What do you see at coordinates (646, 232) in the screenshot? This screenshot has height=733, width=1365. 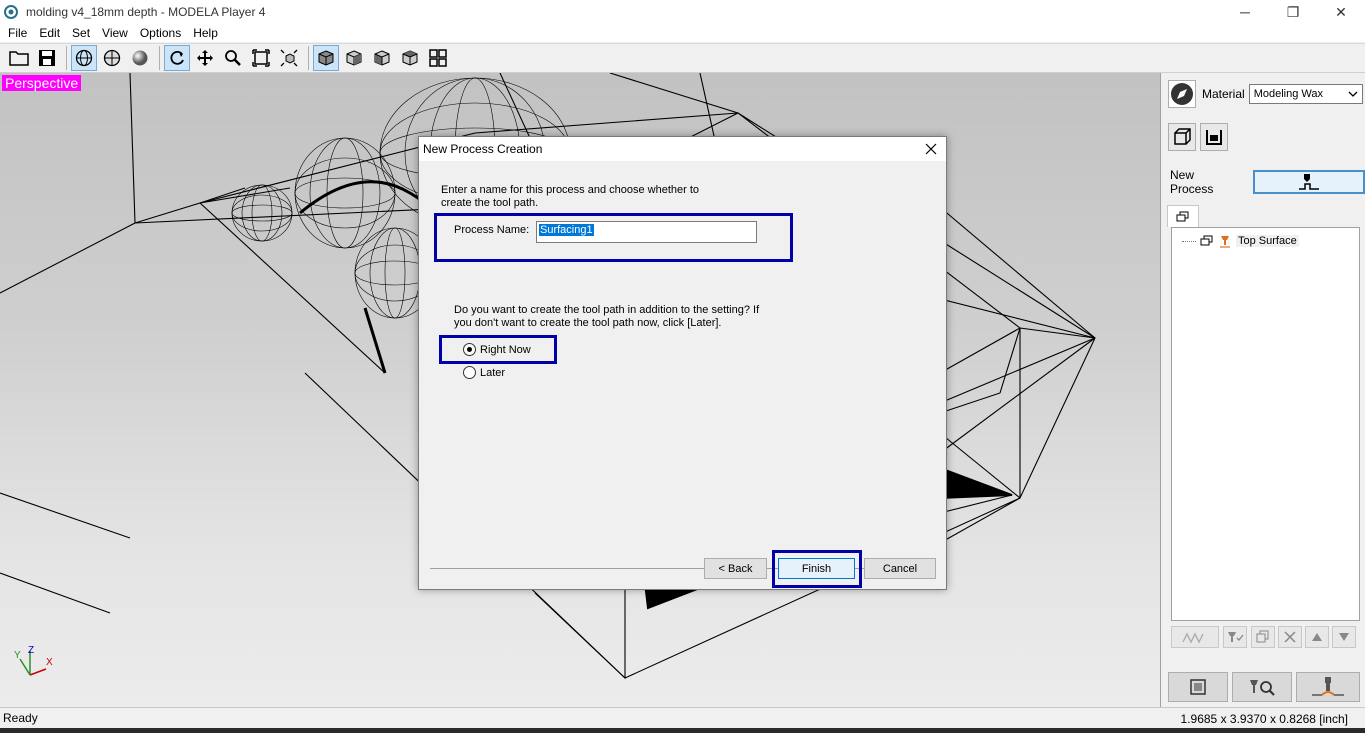 I see `process-name-input: Surfacing1` at bounding box center [646, 232].